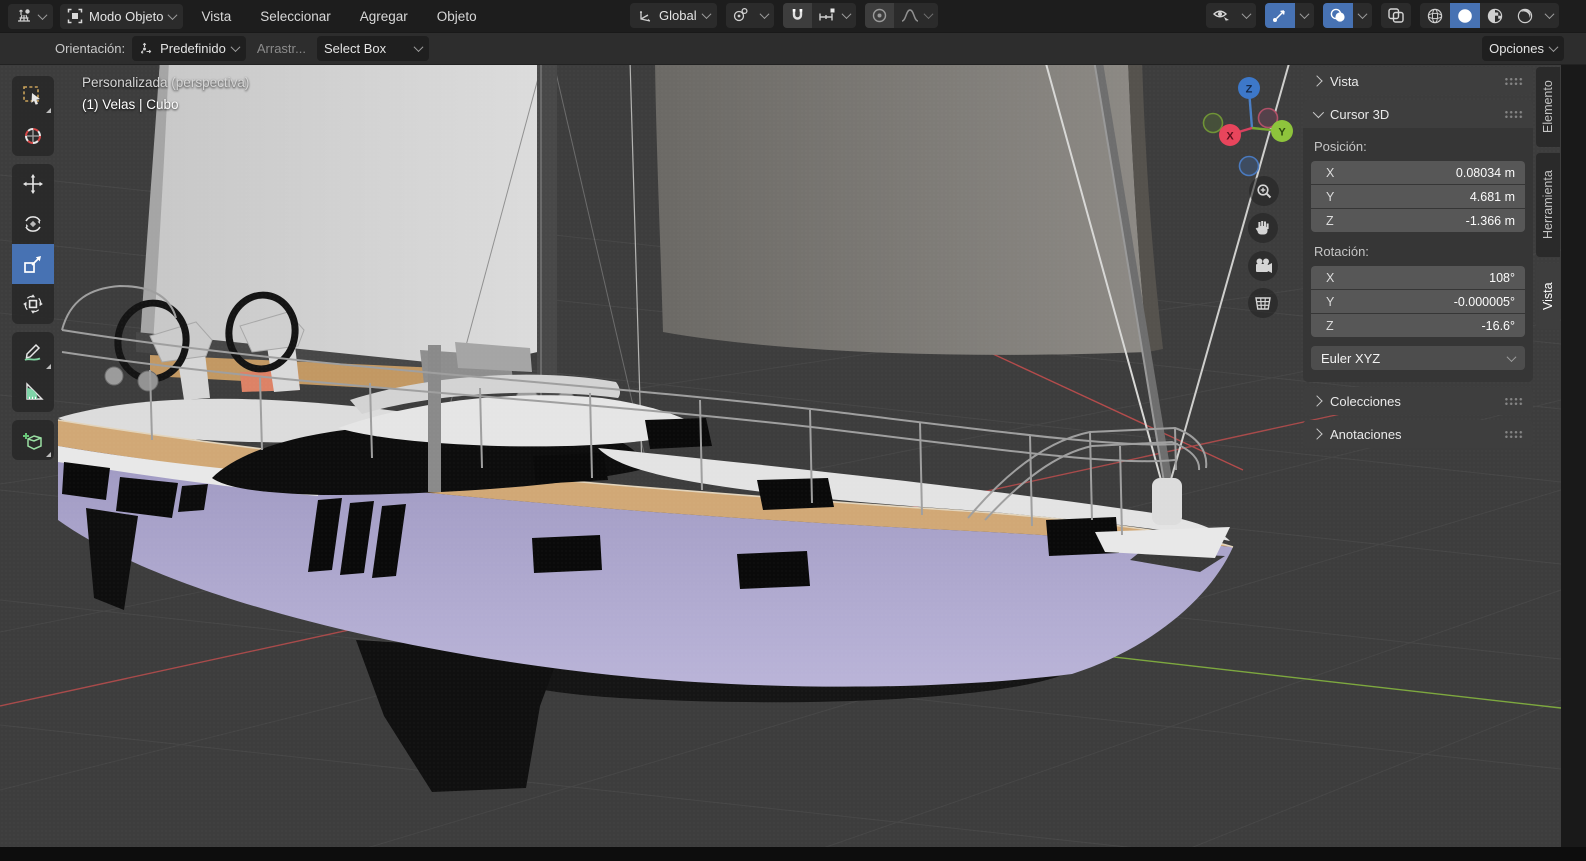 Image resolution: width=1586 pixels, height=861 pixels. What do you see at coordinates (1263, 266) in the screenshot?
I see `camera-view-button` at bounding box center [1263, 266].